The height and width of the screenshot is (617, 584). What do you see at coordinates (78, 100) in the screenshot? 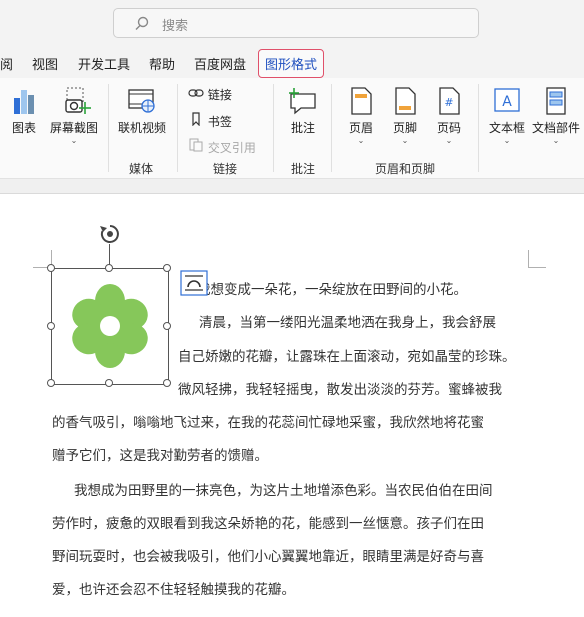
I see `screenshot-icon` at bounding box center [78, 100].